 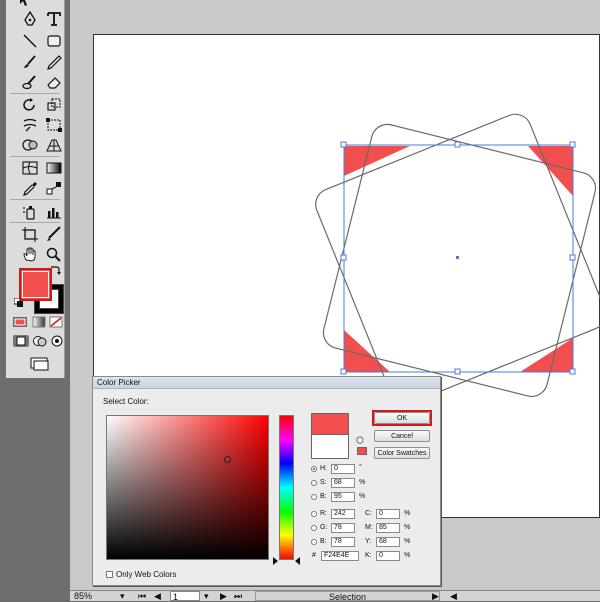 What do you see at coordinates (35, 284) in the screenshot?
I see `fill-swatch` at bounding box center [35, 284].